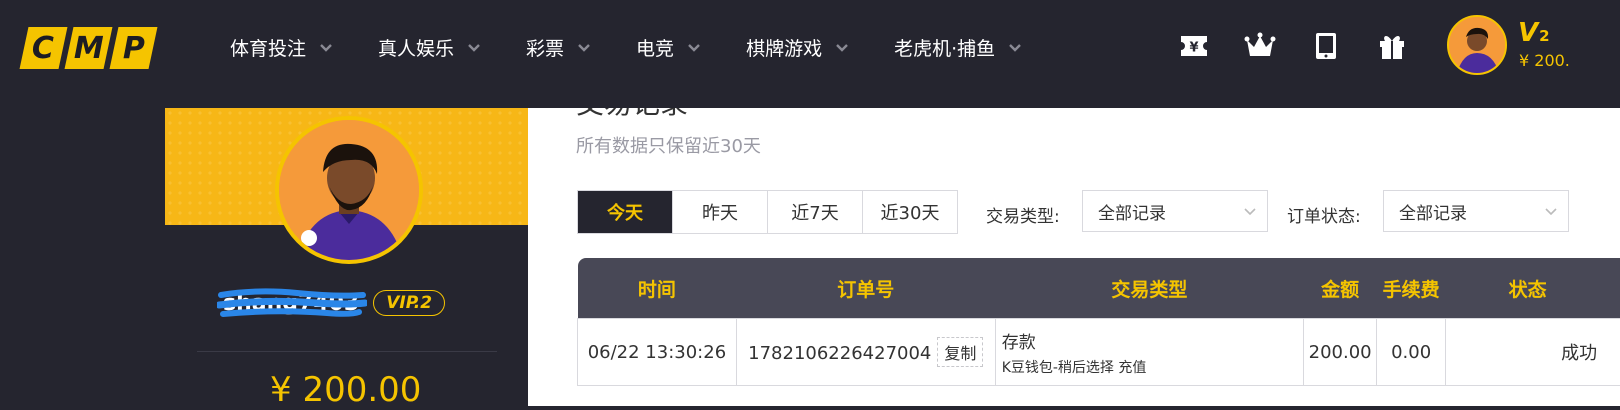 This screenshot has height=410, width=1620. What do you see at coordinates (1544, 60) in the screenshot?
I see `balance-mini: ¥ 200.` at bounding box center [1544, 60].